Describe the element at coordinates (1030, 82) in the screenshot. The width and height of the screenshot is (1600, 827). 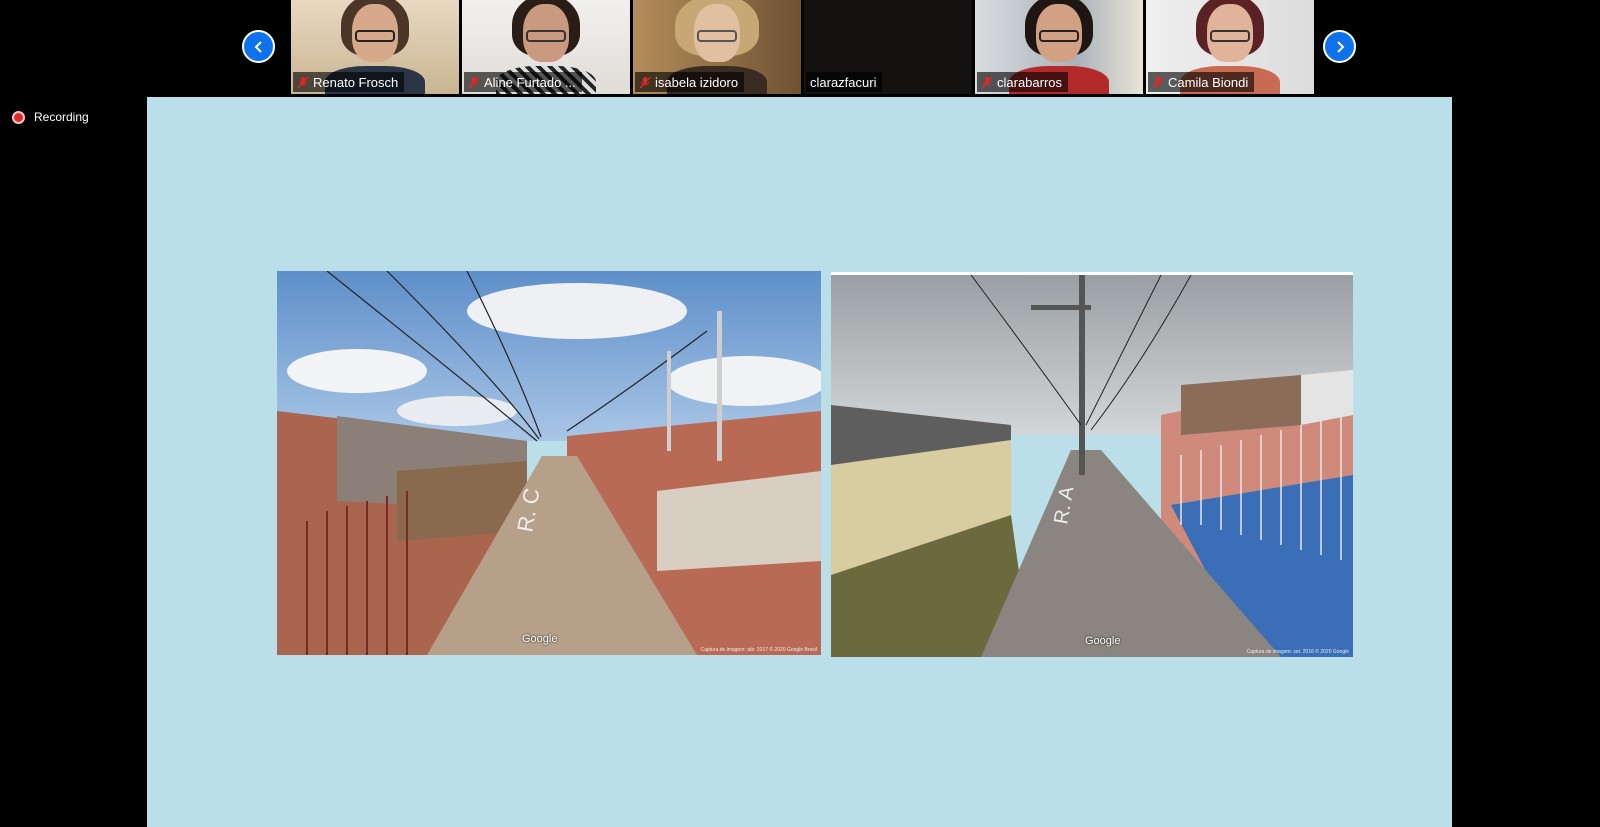
I see `participant-name: clarabarros` at that location.